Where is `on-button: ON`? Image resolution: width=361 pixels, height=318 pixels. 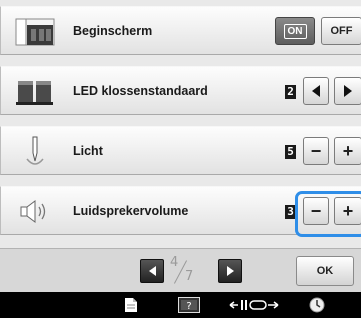 on-button: ON is located at coordinates (295, 31).